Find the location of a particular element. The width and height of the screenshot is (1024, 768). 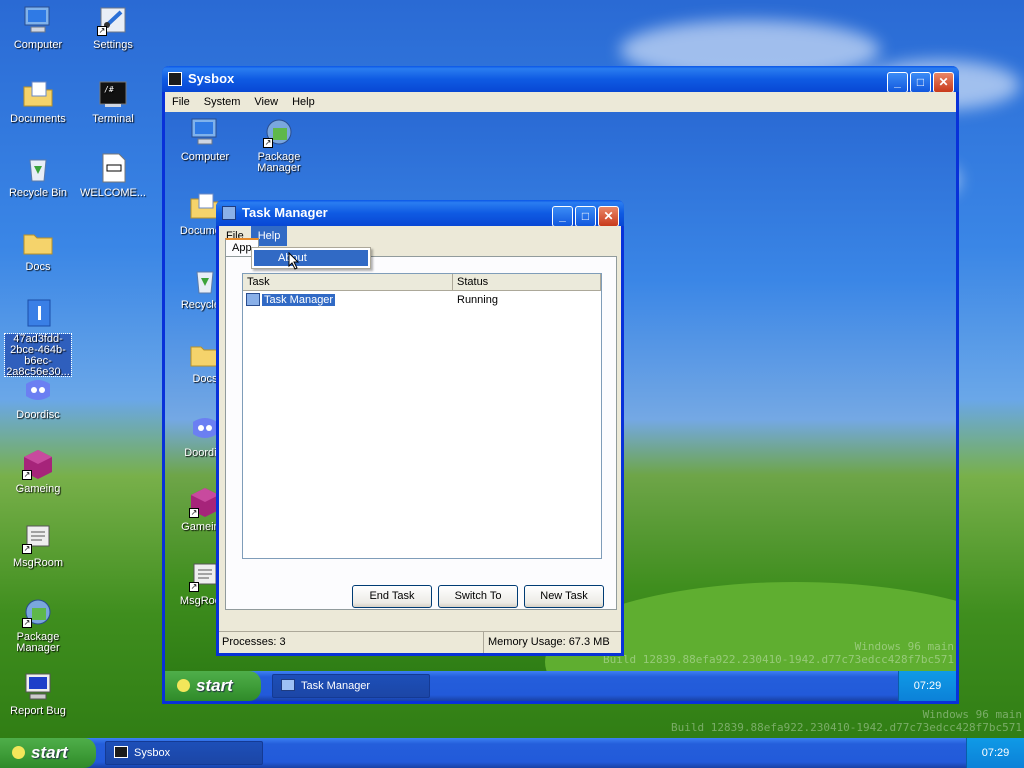

recycle-bin-icon is located at coordinates (38, 168).